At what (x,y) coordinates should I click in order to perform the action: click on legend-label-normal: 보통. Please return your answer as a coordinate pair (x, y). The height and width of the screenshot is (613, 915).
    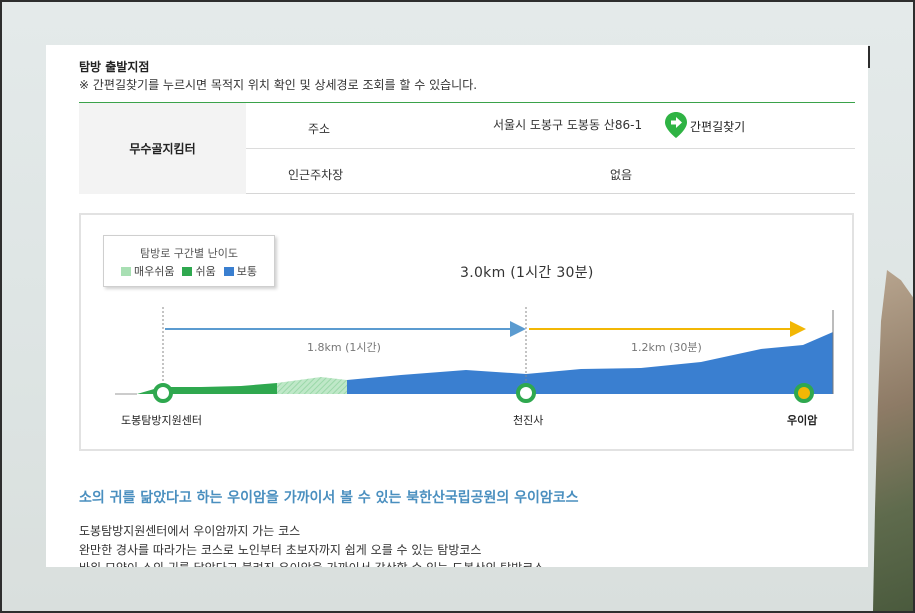
    Looking at the image, I should click on (246, 271).